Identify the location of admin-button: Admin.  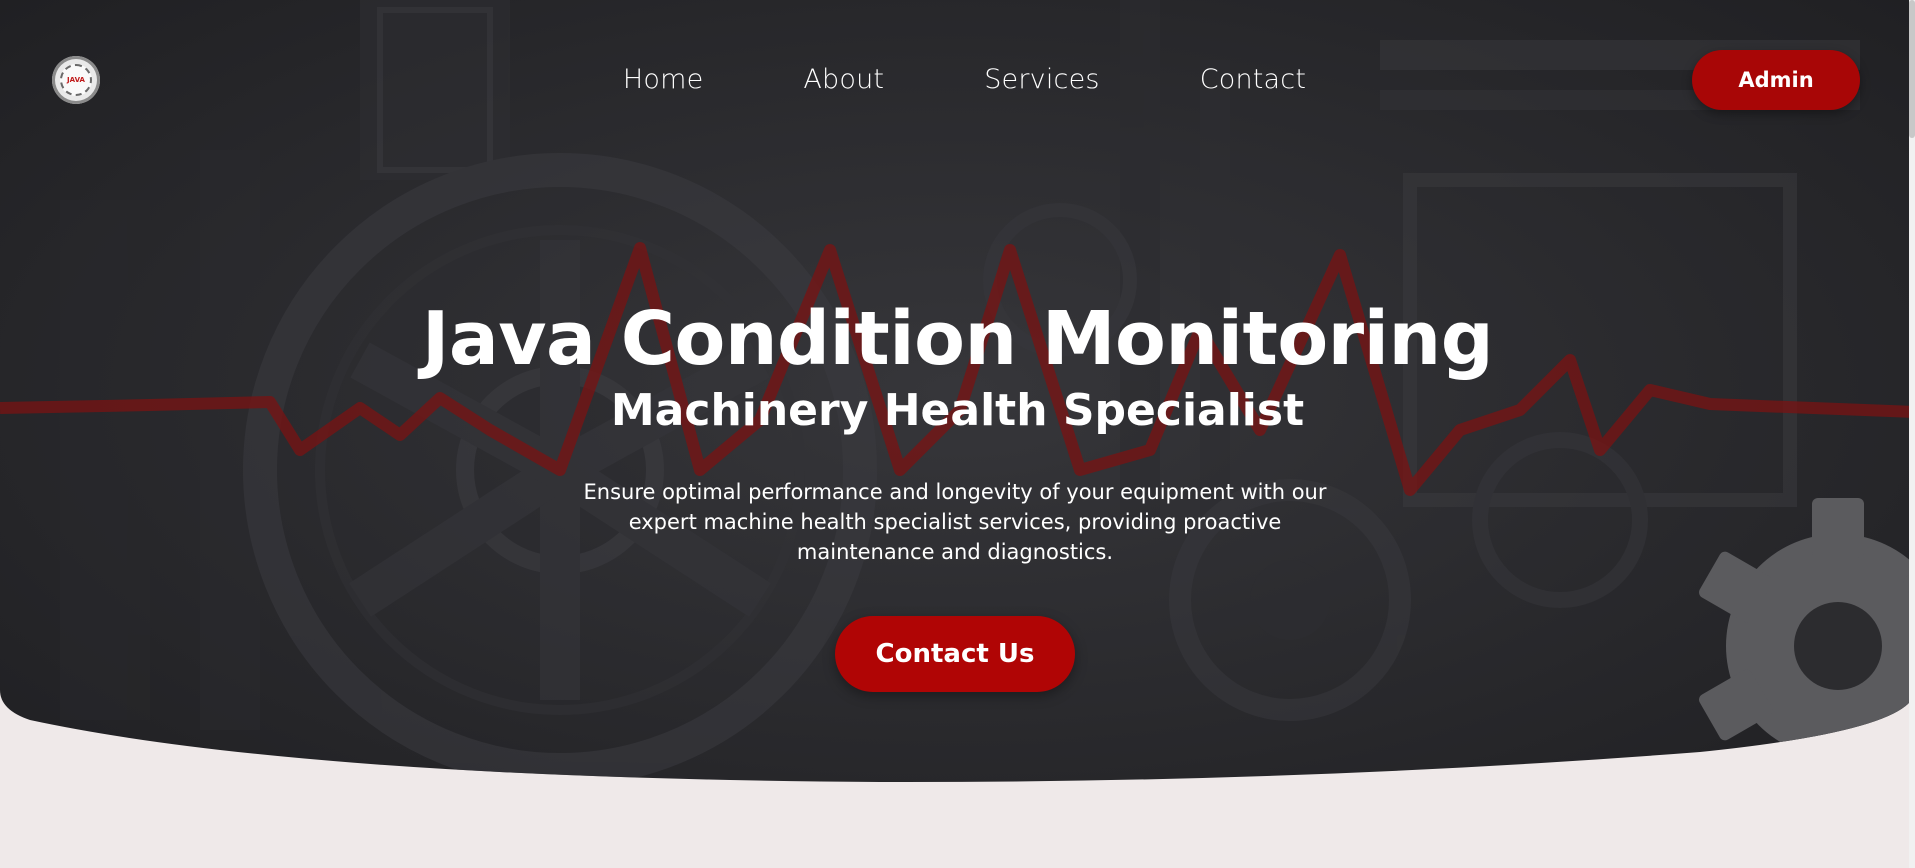
(1776, 80).